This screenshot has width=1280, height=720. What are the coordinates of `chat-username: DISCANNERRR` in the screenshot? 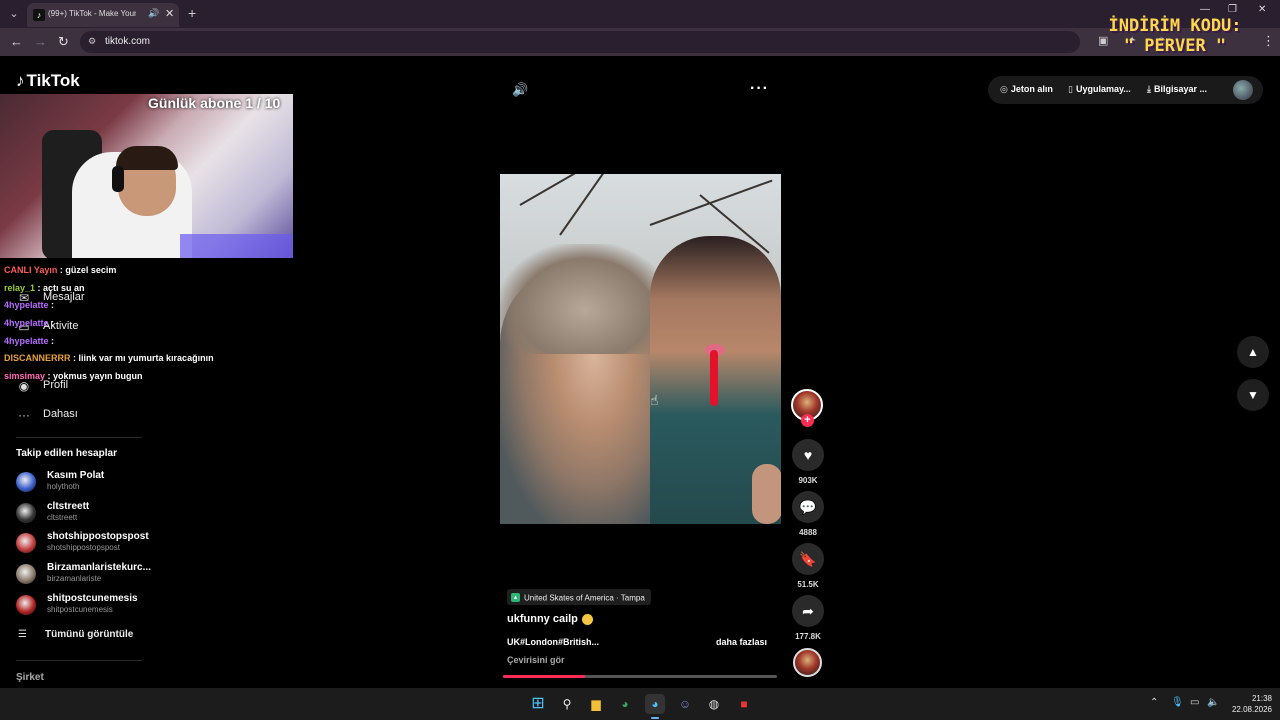 It's located at (37, 358).